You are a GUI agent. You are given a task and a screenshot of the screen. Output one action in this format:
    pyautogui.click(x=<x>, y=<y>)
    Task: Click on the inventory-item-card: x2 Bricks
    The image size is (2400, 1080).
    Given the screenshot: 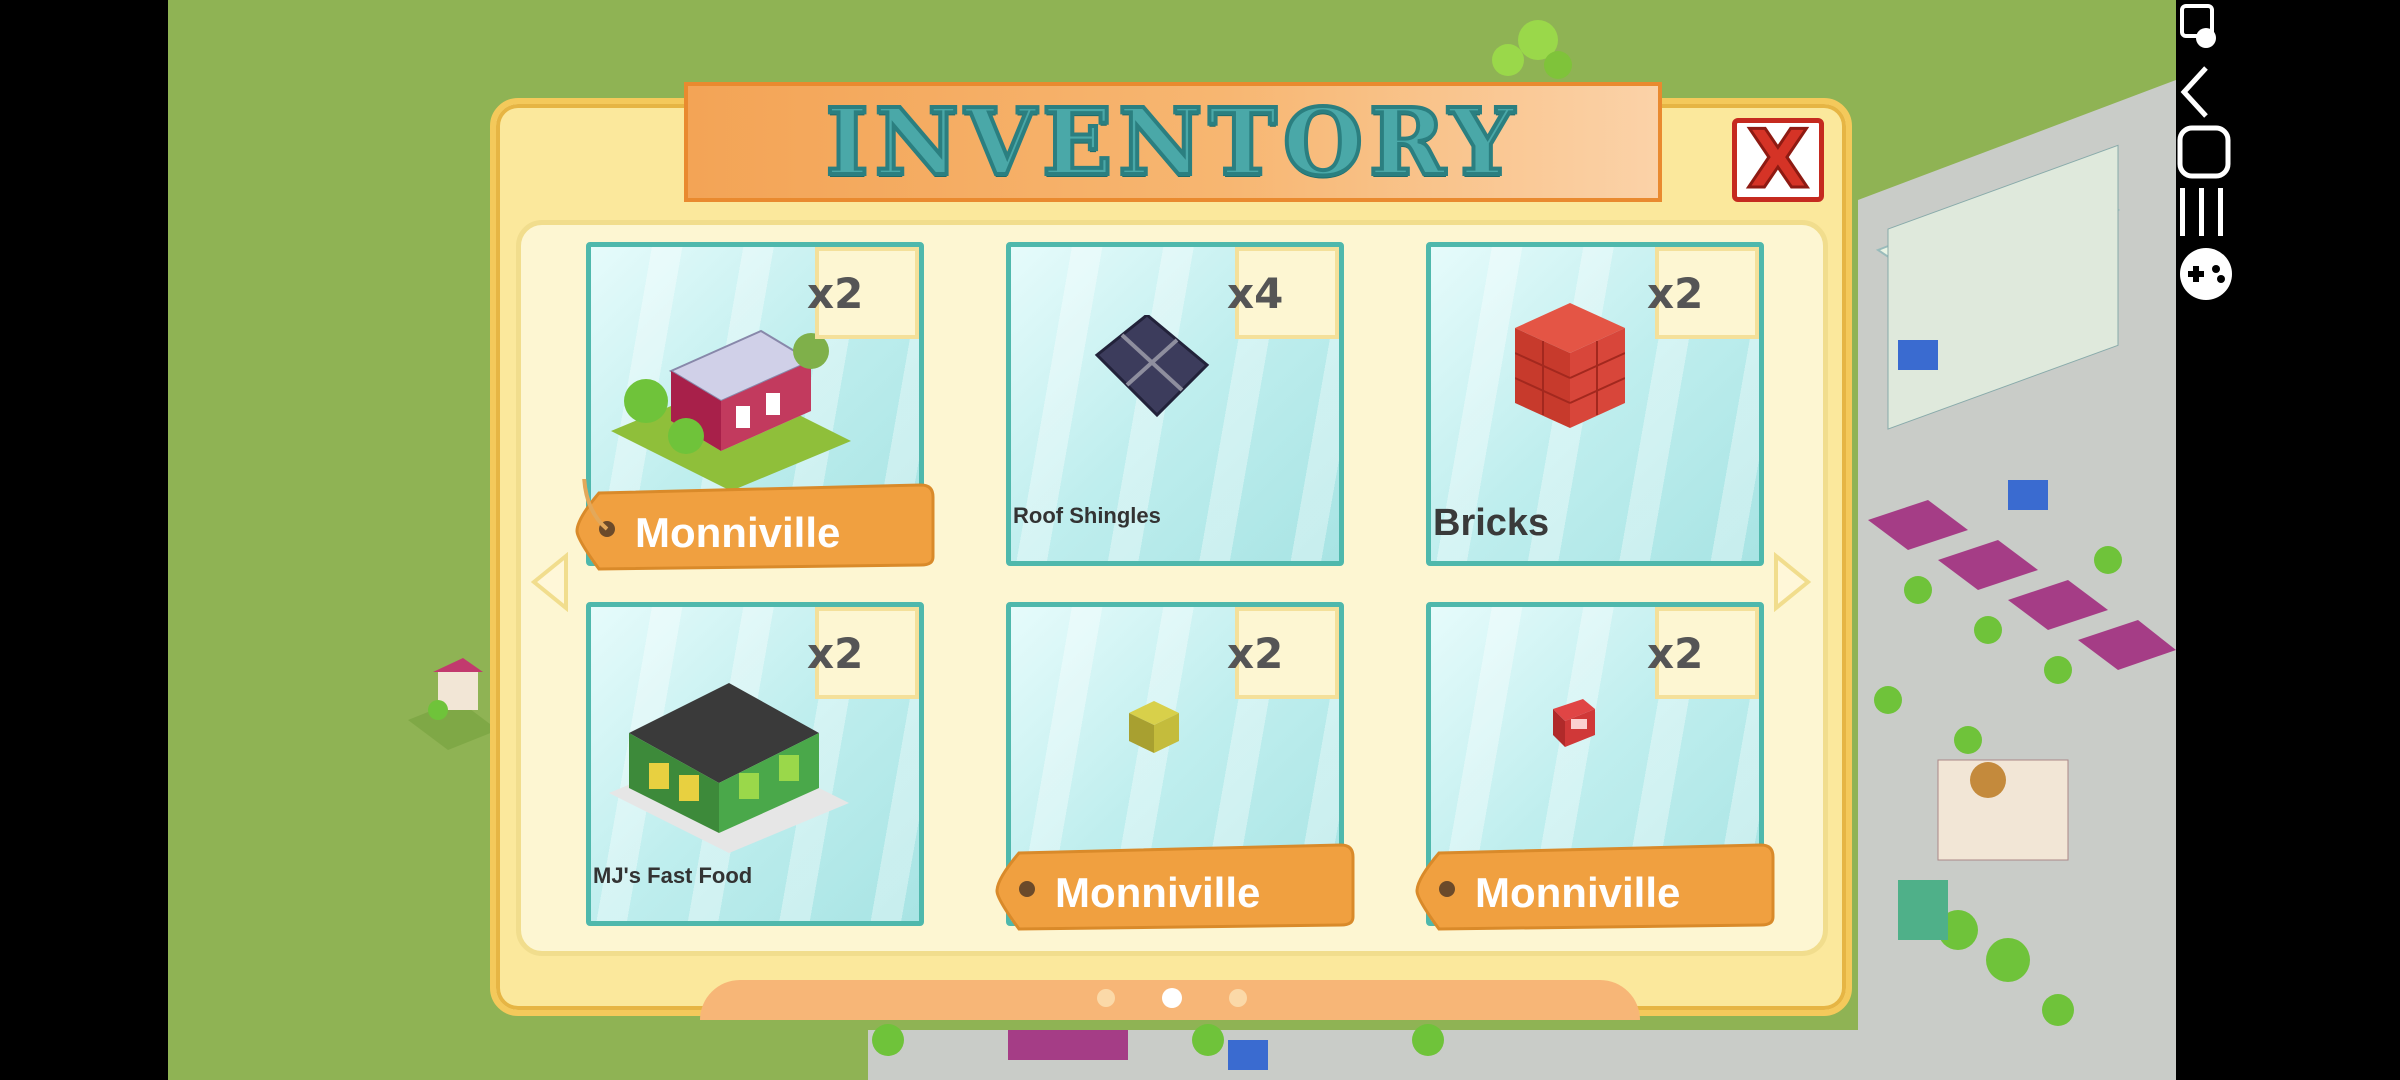 What is the action you would take?
    pyautogui.click(x=1595, y=404)
    